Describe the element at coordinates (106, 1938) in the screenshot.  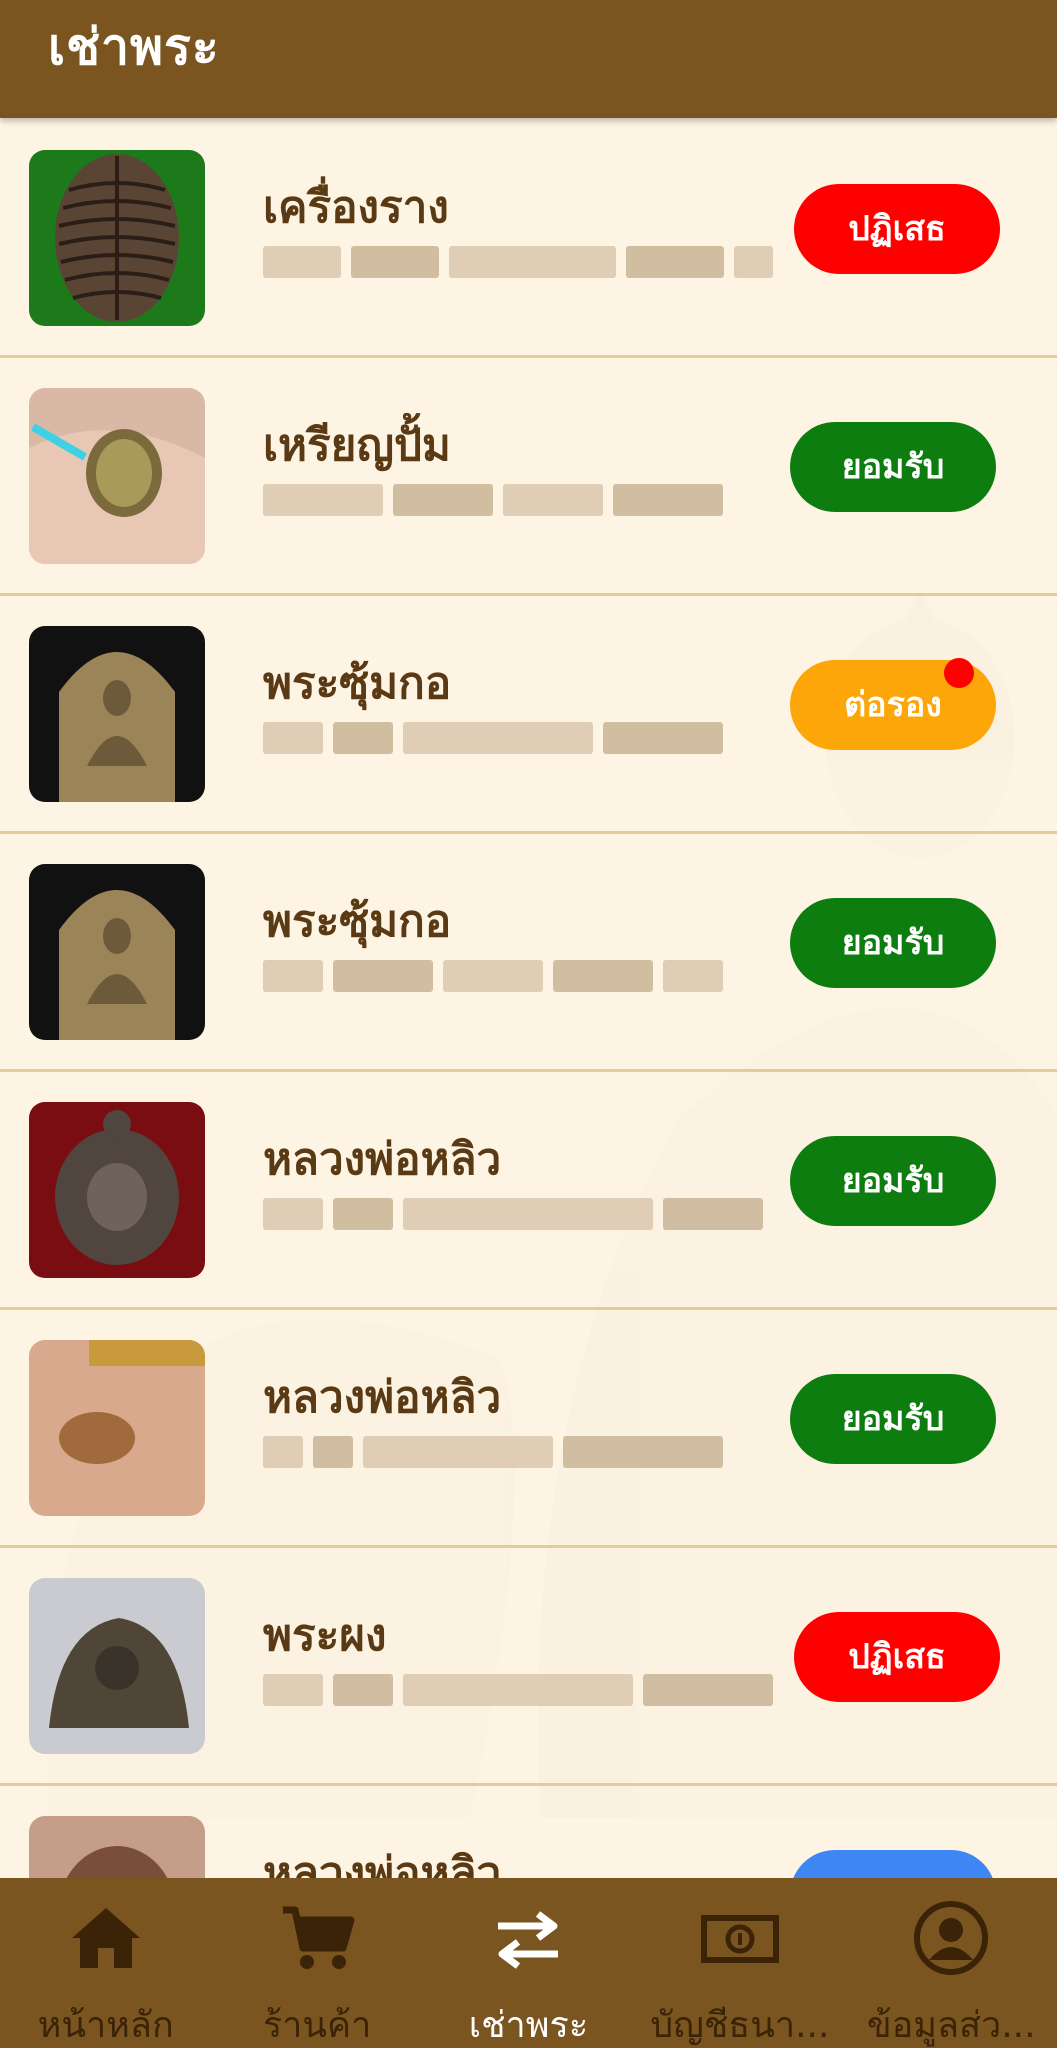
I see `home-icon` at that location.